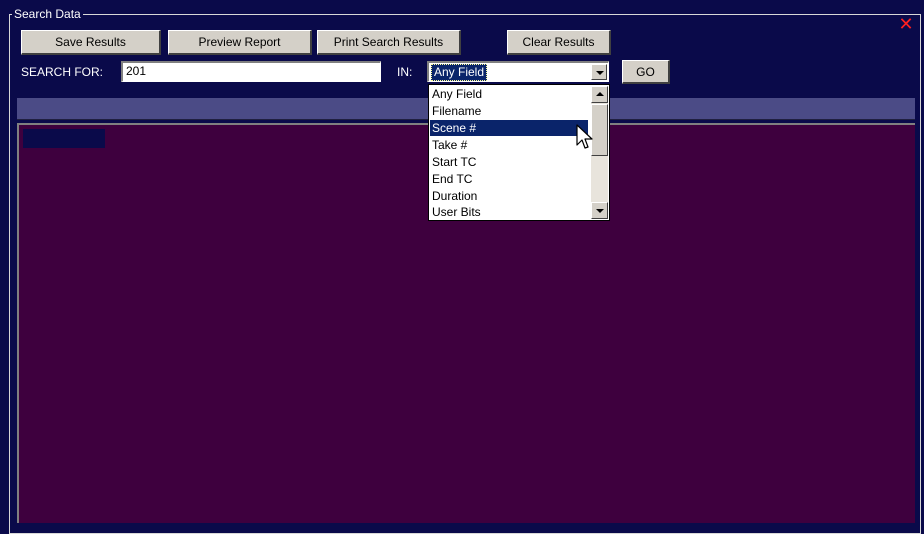 The image size is (924, 534). Describe the element at coordinates (599, 152) in the screenshot. I see `dropdown-scrollbar` at that location.